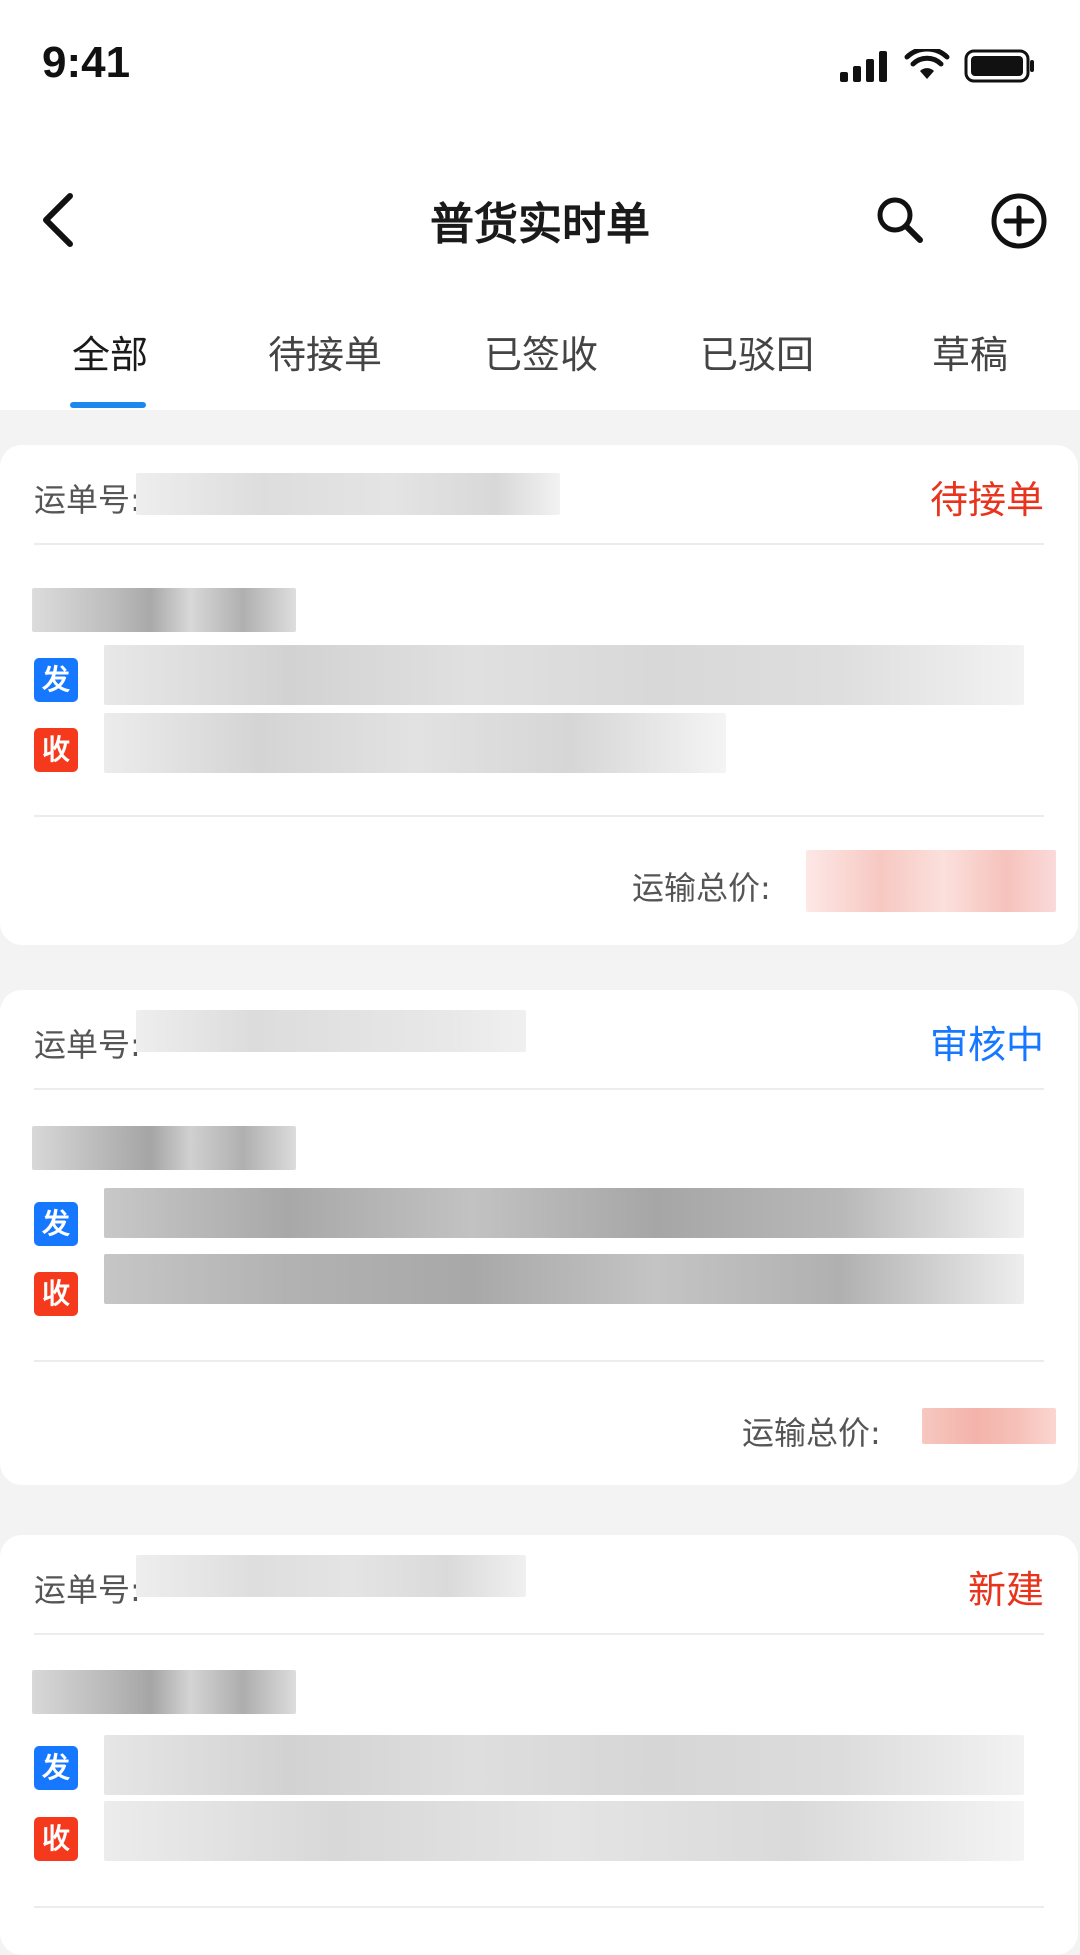 This screenshot has height=1955, width=1080. I want to click on signal-icon, so click(863, 66).